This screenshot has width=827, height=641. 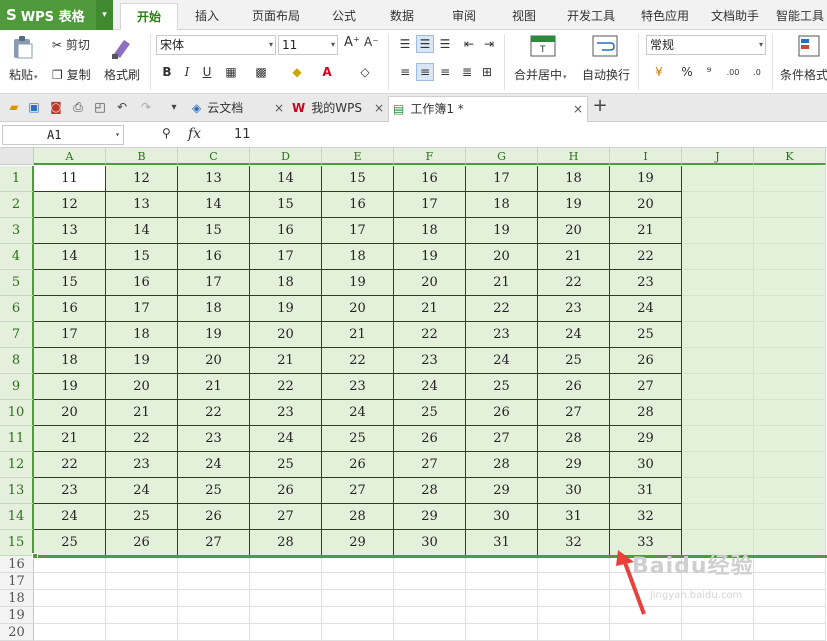 What do you see at coordinates (358, 205) in the screenshot?
I see `data-cell: 16` at bounding box center [358, 205].